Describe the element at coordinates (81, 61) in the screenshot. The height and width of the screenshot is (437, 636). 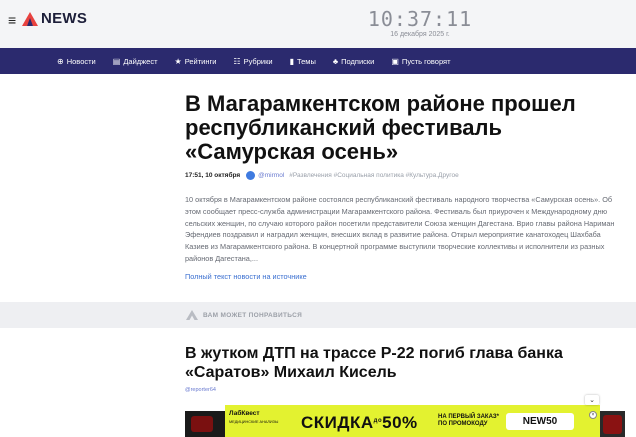
I see `nav-item-label: Новости` at that location.